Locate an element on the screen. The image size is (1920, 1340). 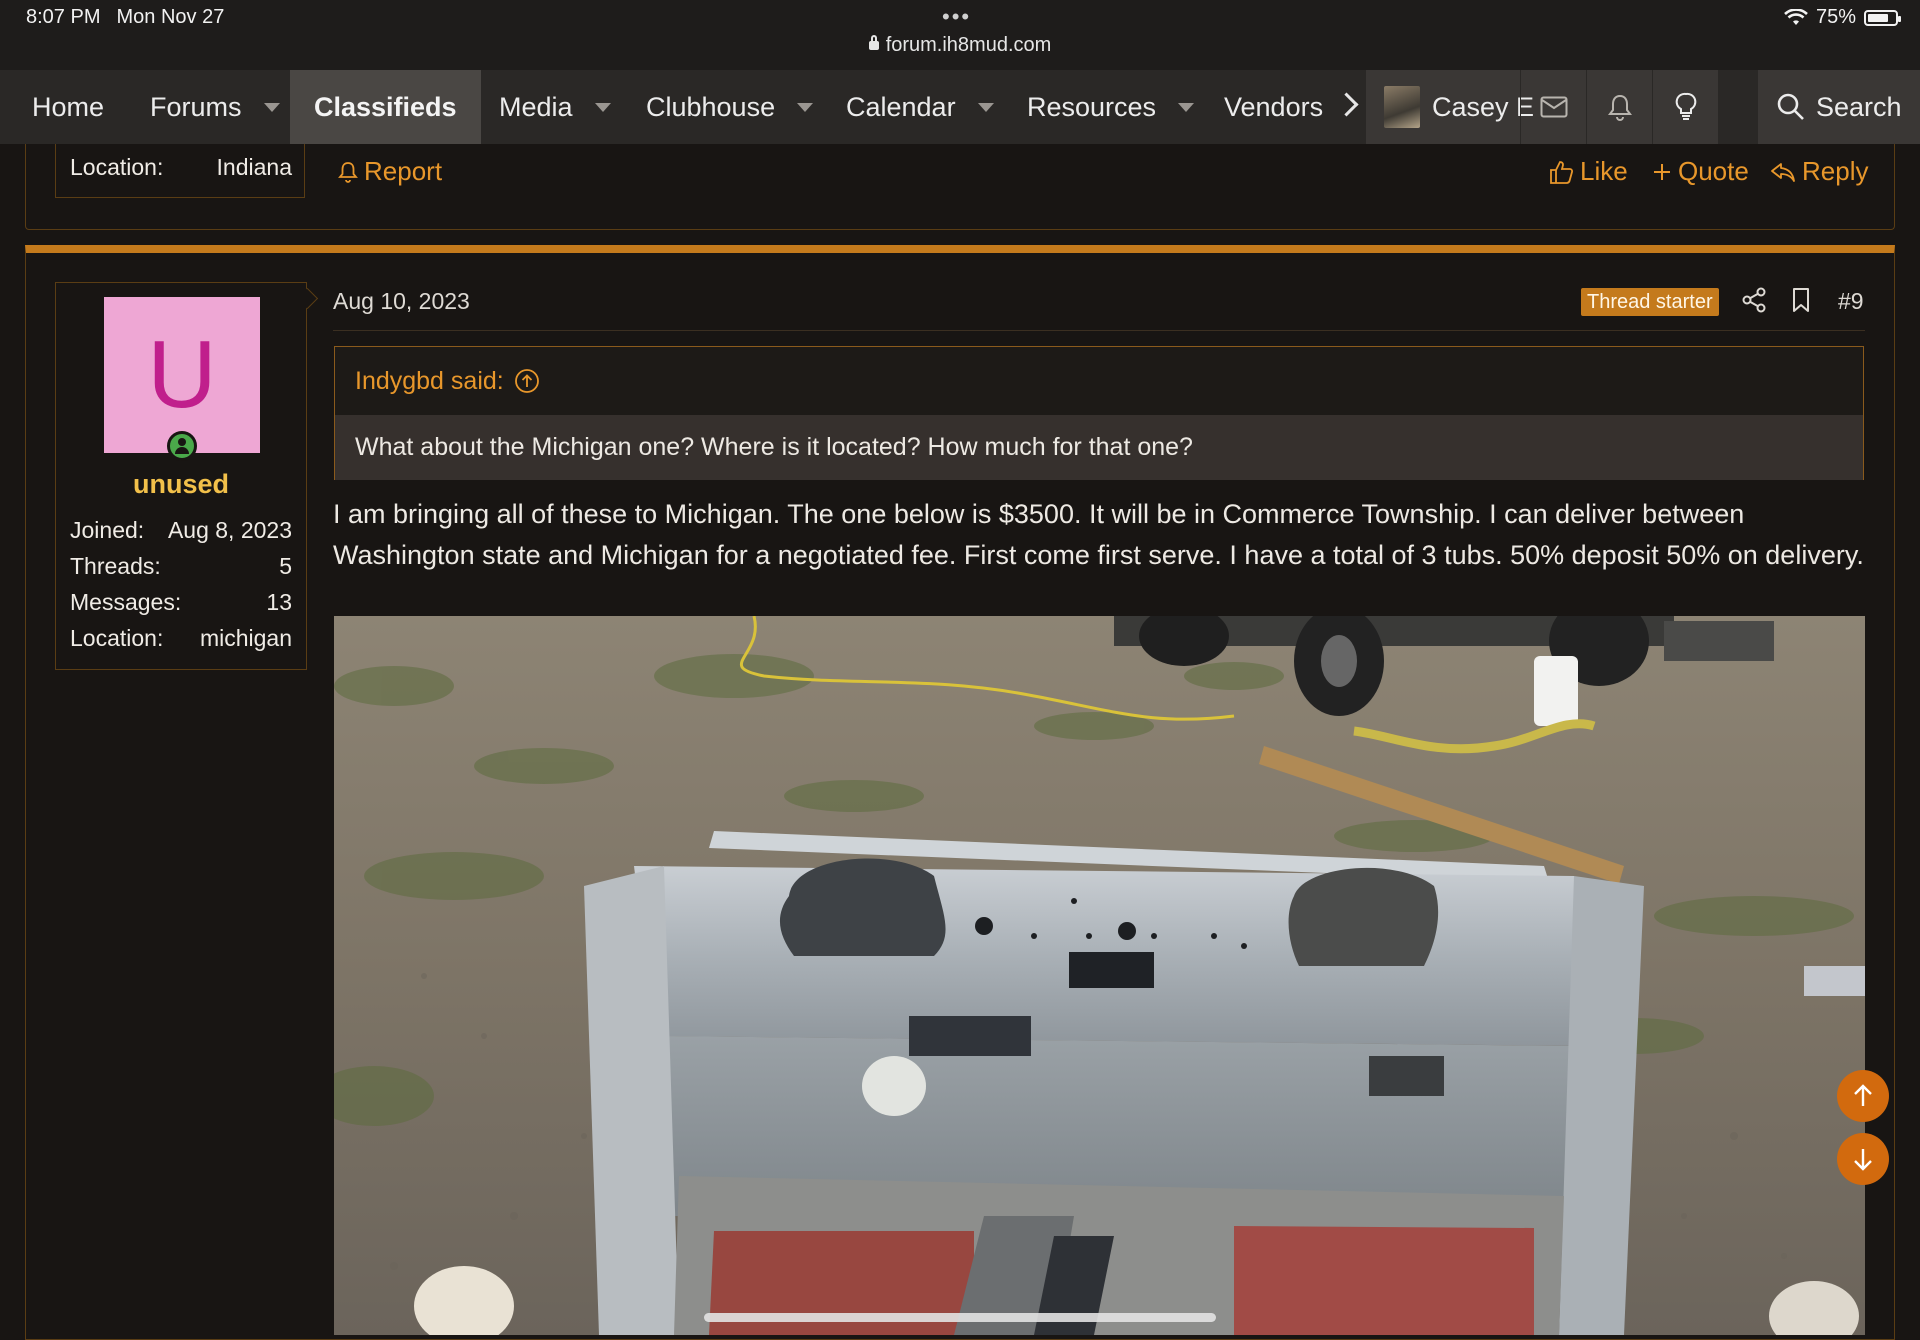
quote-header: Indygbd said: is located at coordinates (1099, 381).